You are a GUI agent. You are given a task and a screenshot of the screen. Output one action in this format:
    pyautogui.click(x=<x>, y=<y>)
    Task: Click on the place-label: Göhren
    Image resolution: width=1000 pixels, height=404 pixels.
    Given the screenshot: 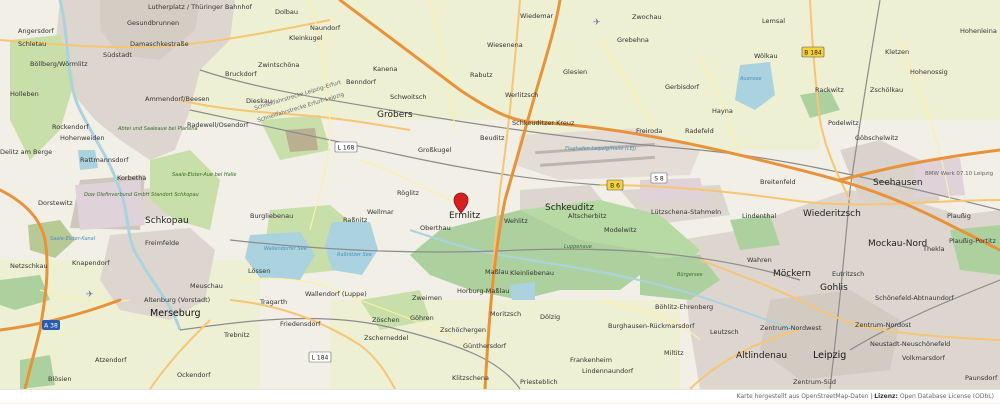 What is the action you would take?
    pyautogui.click(x=422, y=318)
    